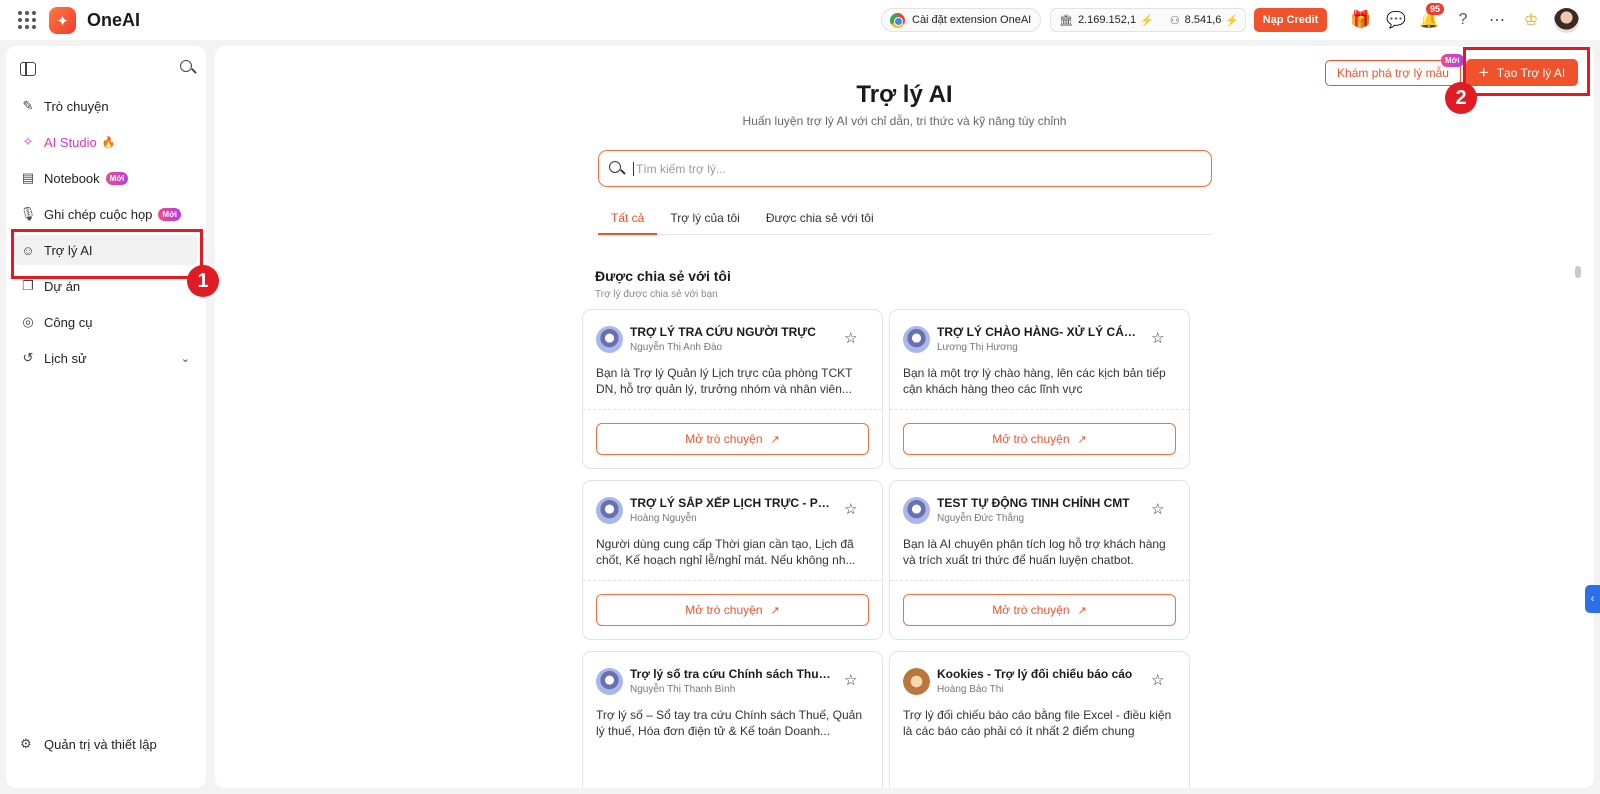 The width and height of the screenshot is (1600, 794). Describe the element at coordinates (820, 219) in the screenshot. I see `tab-shared-with-me: Được chia sẻ với tôi` at that location.